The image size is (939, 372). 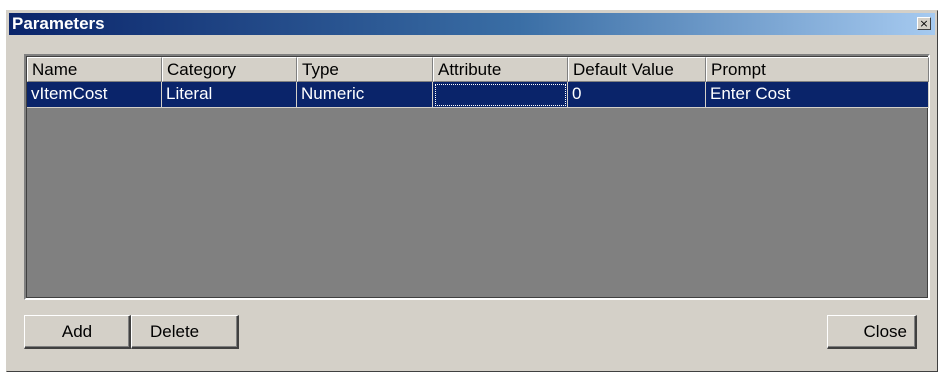 I want to click on table-row: vItemCost Literal Numeric 0 Enter Cost, so click(x=478, y=95).